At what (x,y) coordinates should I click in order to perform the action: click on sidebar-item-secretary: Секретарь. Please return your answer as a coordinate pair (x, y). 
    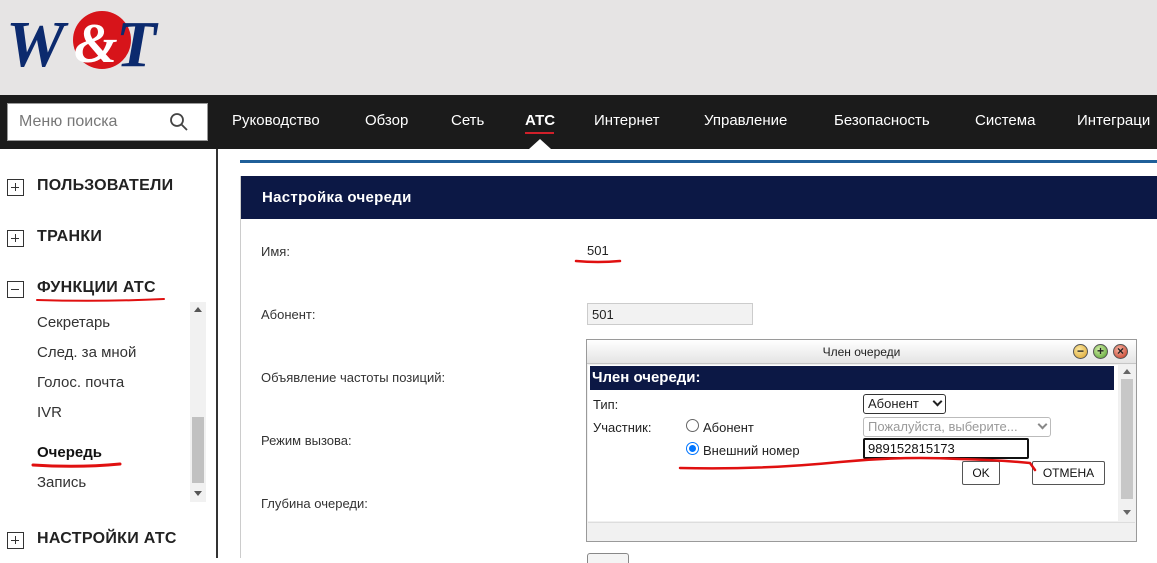
    Looking at the image, I should click on (73, 322).